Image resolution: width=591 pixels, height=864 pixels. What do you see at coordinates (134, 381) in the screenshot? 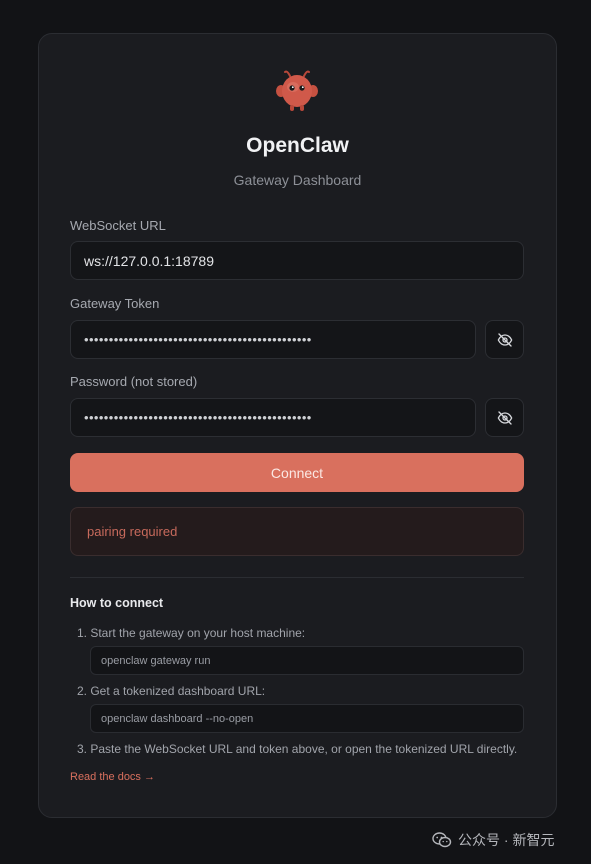
I see `password-label: Password (not stored)` at bounding box center [134, 381].